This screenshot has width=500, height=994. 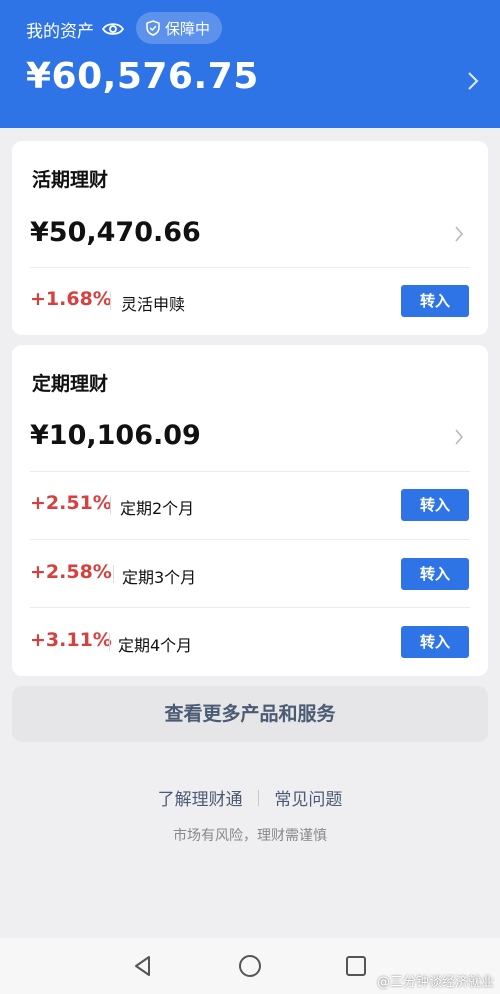 I want to click on faq-link: 常见问题, so click(x=308, y=797).